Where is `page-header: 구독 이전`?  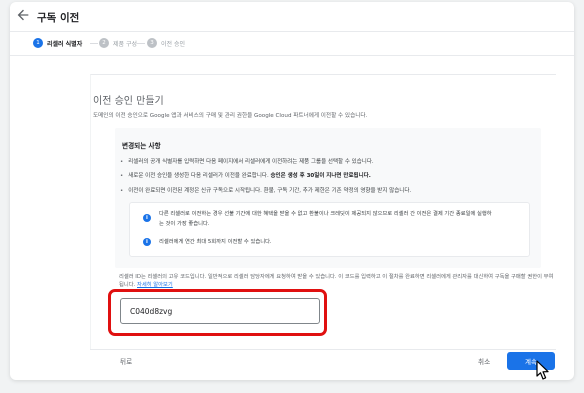
page-header: 구독 이전 is located at coordinates (292, 17).